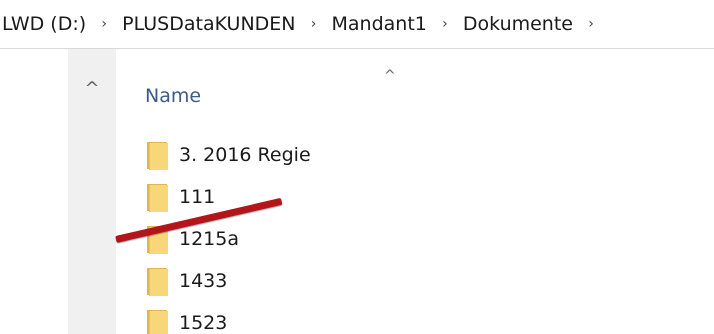 This screenshot has width=714, height=334. Describe the element at coordinates (92, 89) in the screenshot. I see `scroll-up-icon: ^` at that location.